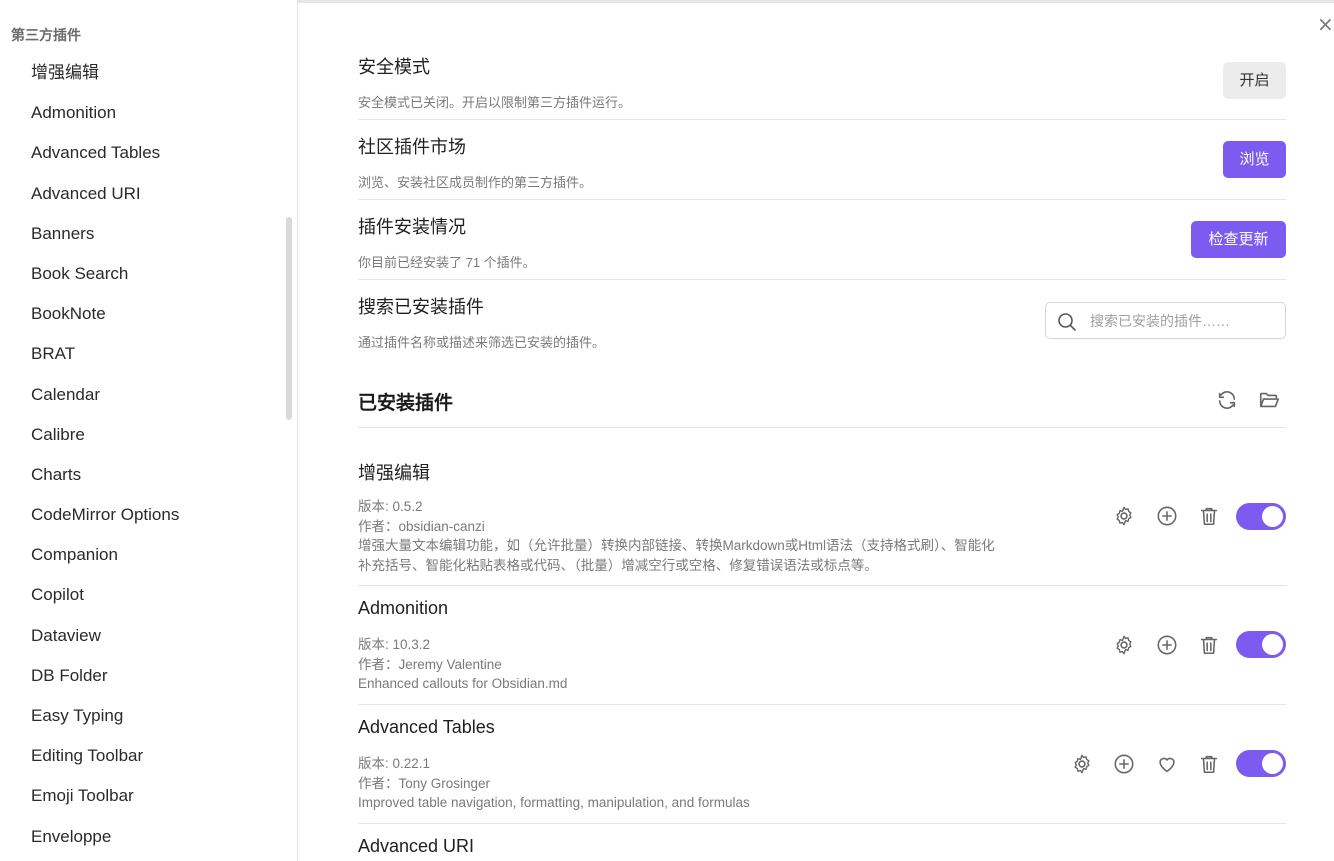  What do you see at coordinates (475, 182) in the screenshot?
I see `setting-desc: 浏览、安装社区成员制作的第三方插件。` at bounding box center [475, 182].